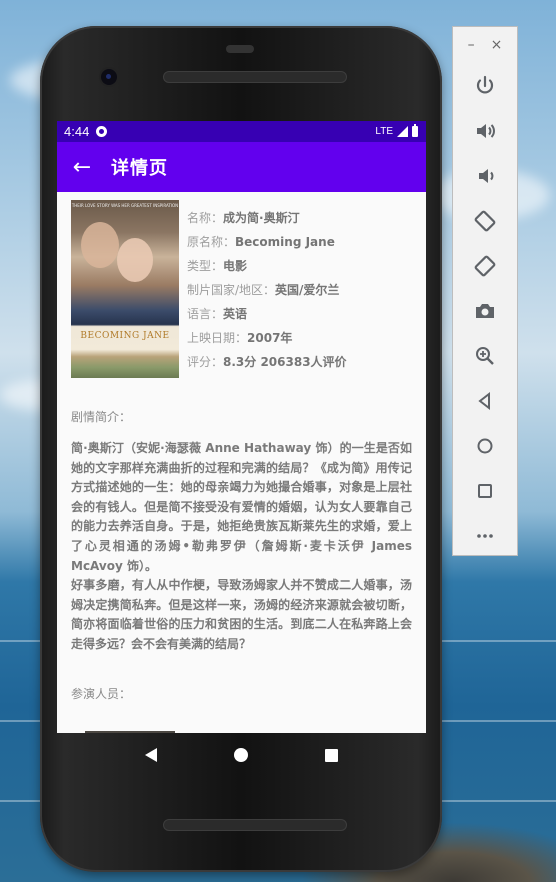  I want to click on more-button, so click(485, 535).